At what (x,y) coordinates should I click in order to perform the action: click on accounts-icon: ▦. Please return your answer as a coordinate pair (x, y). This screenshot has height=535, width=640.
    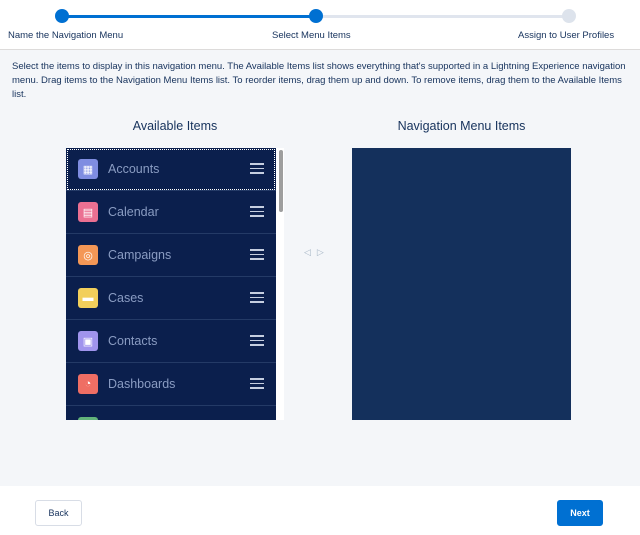
    Looking at the image, I should click on (88, 169).